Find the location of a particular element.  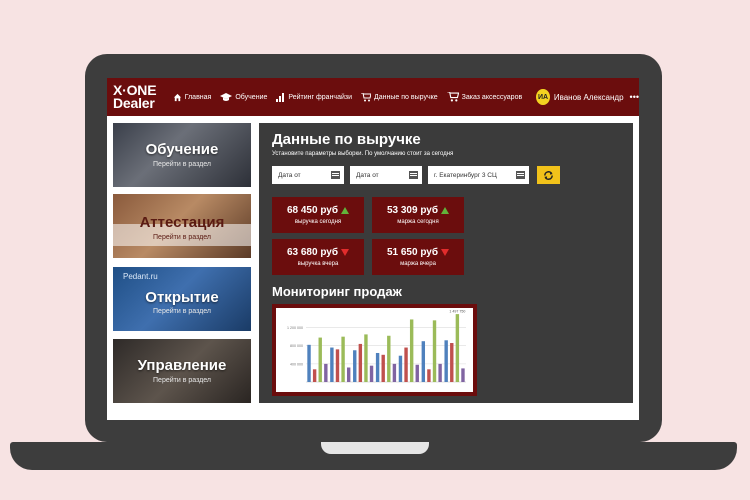

laptop-notch is located at coordinates (375, 448).